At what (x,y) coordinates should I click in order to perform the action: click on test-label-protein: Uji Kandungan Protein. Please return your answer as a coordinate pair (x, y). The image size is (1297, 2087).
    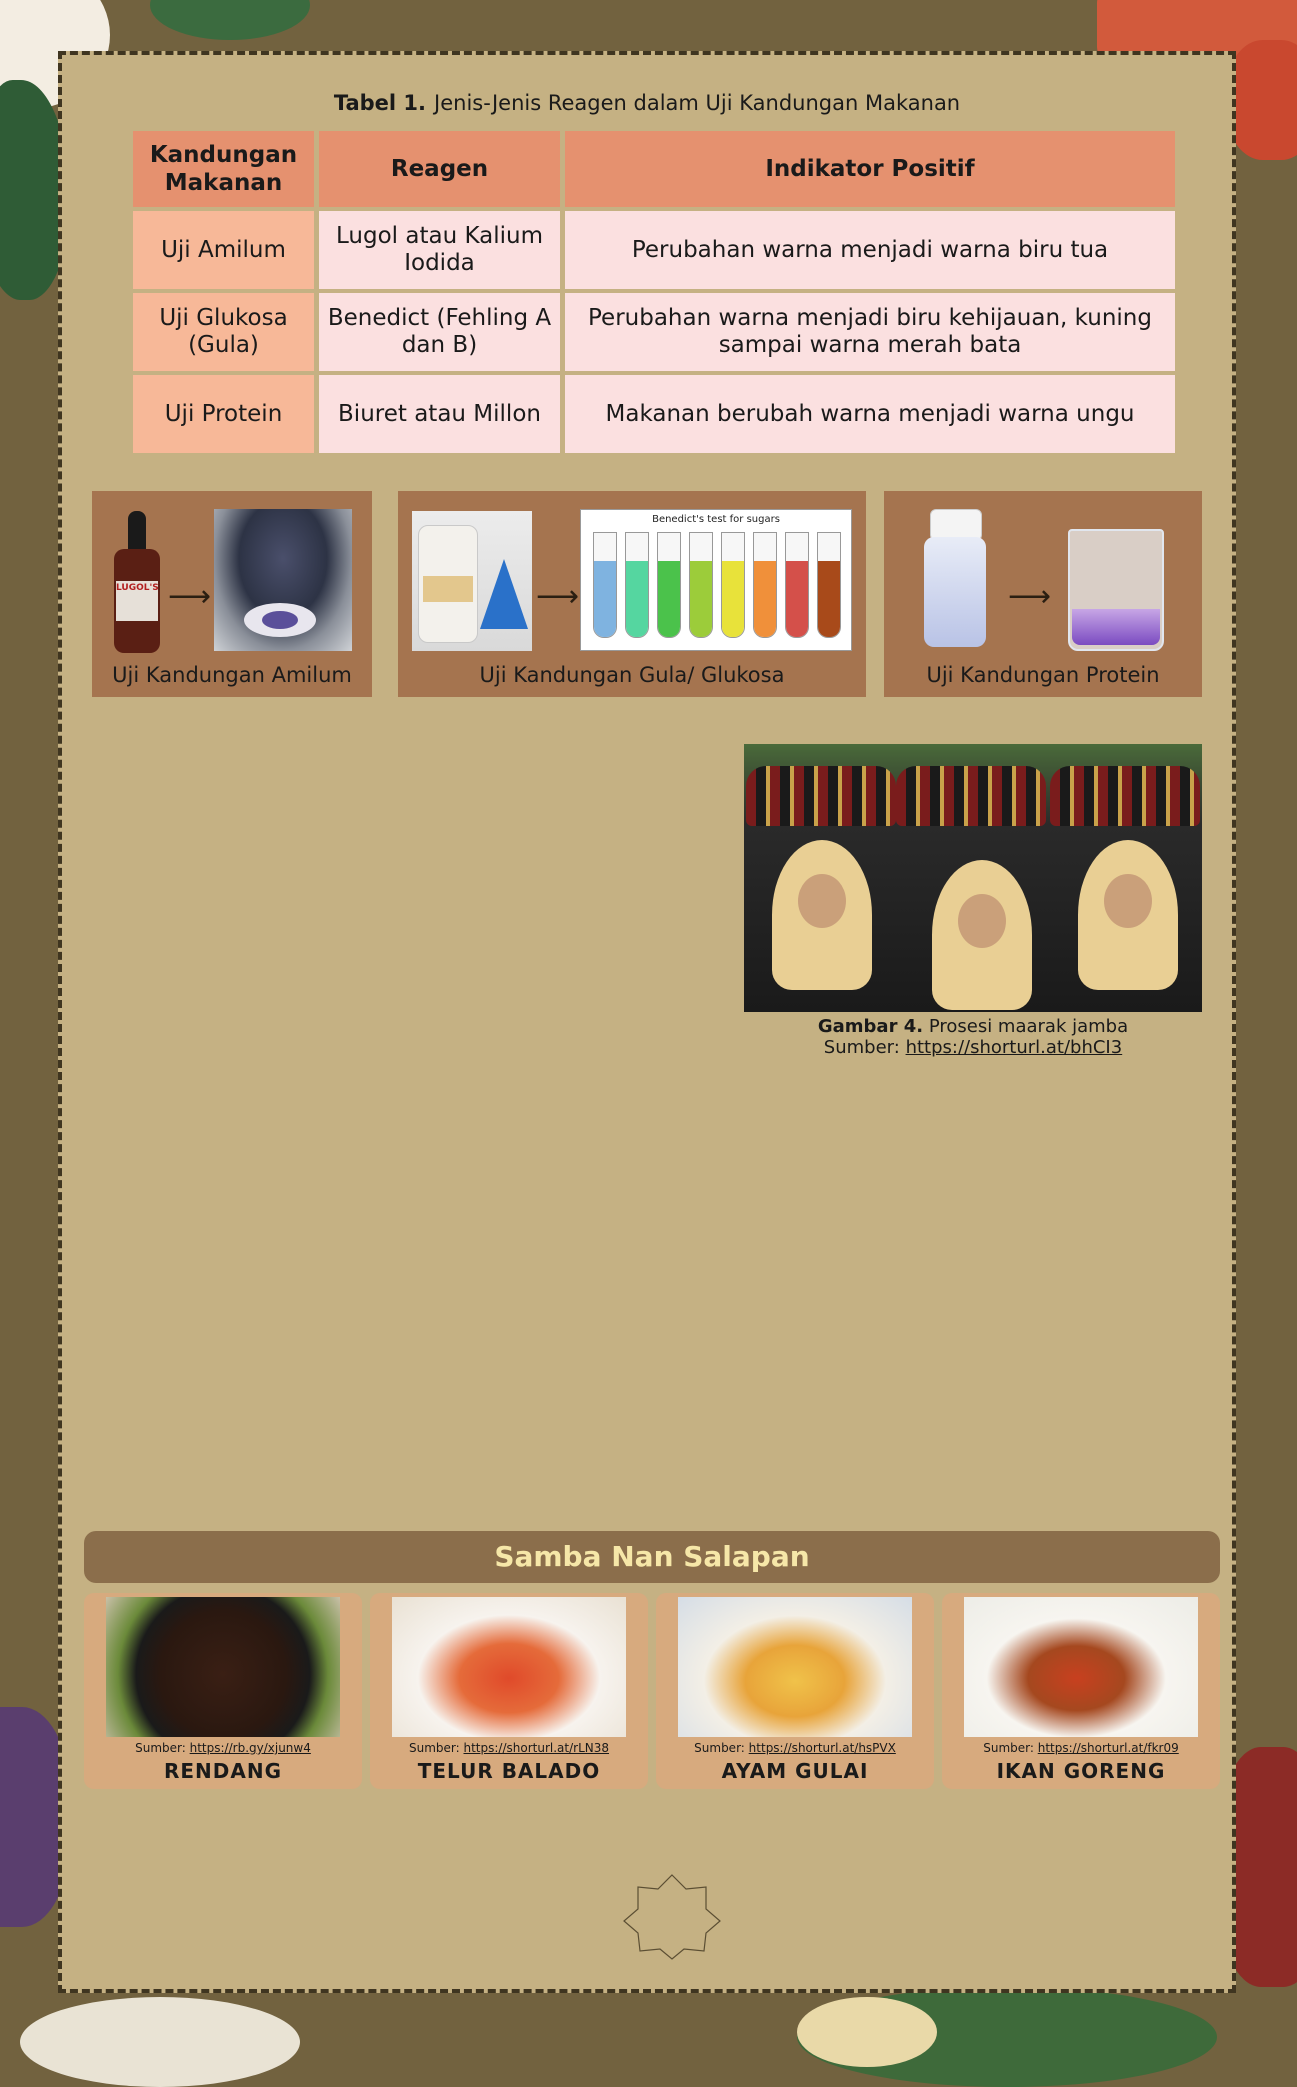
    Looking at the image, I should click on (1043, 675).